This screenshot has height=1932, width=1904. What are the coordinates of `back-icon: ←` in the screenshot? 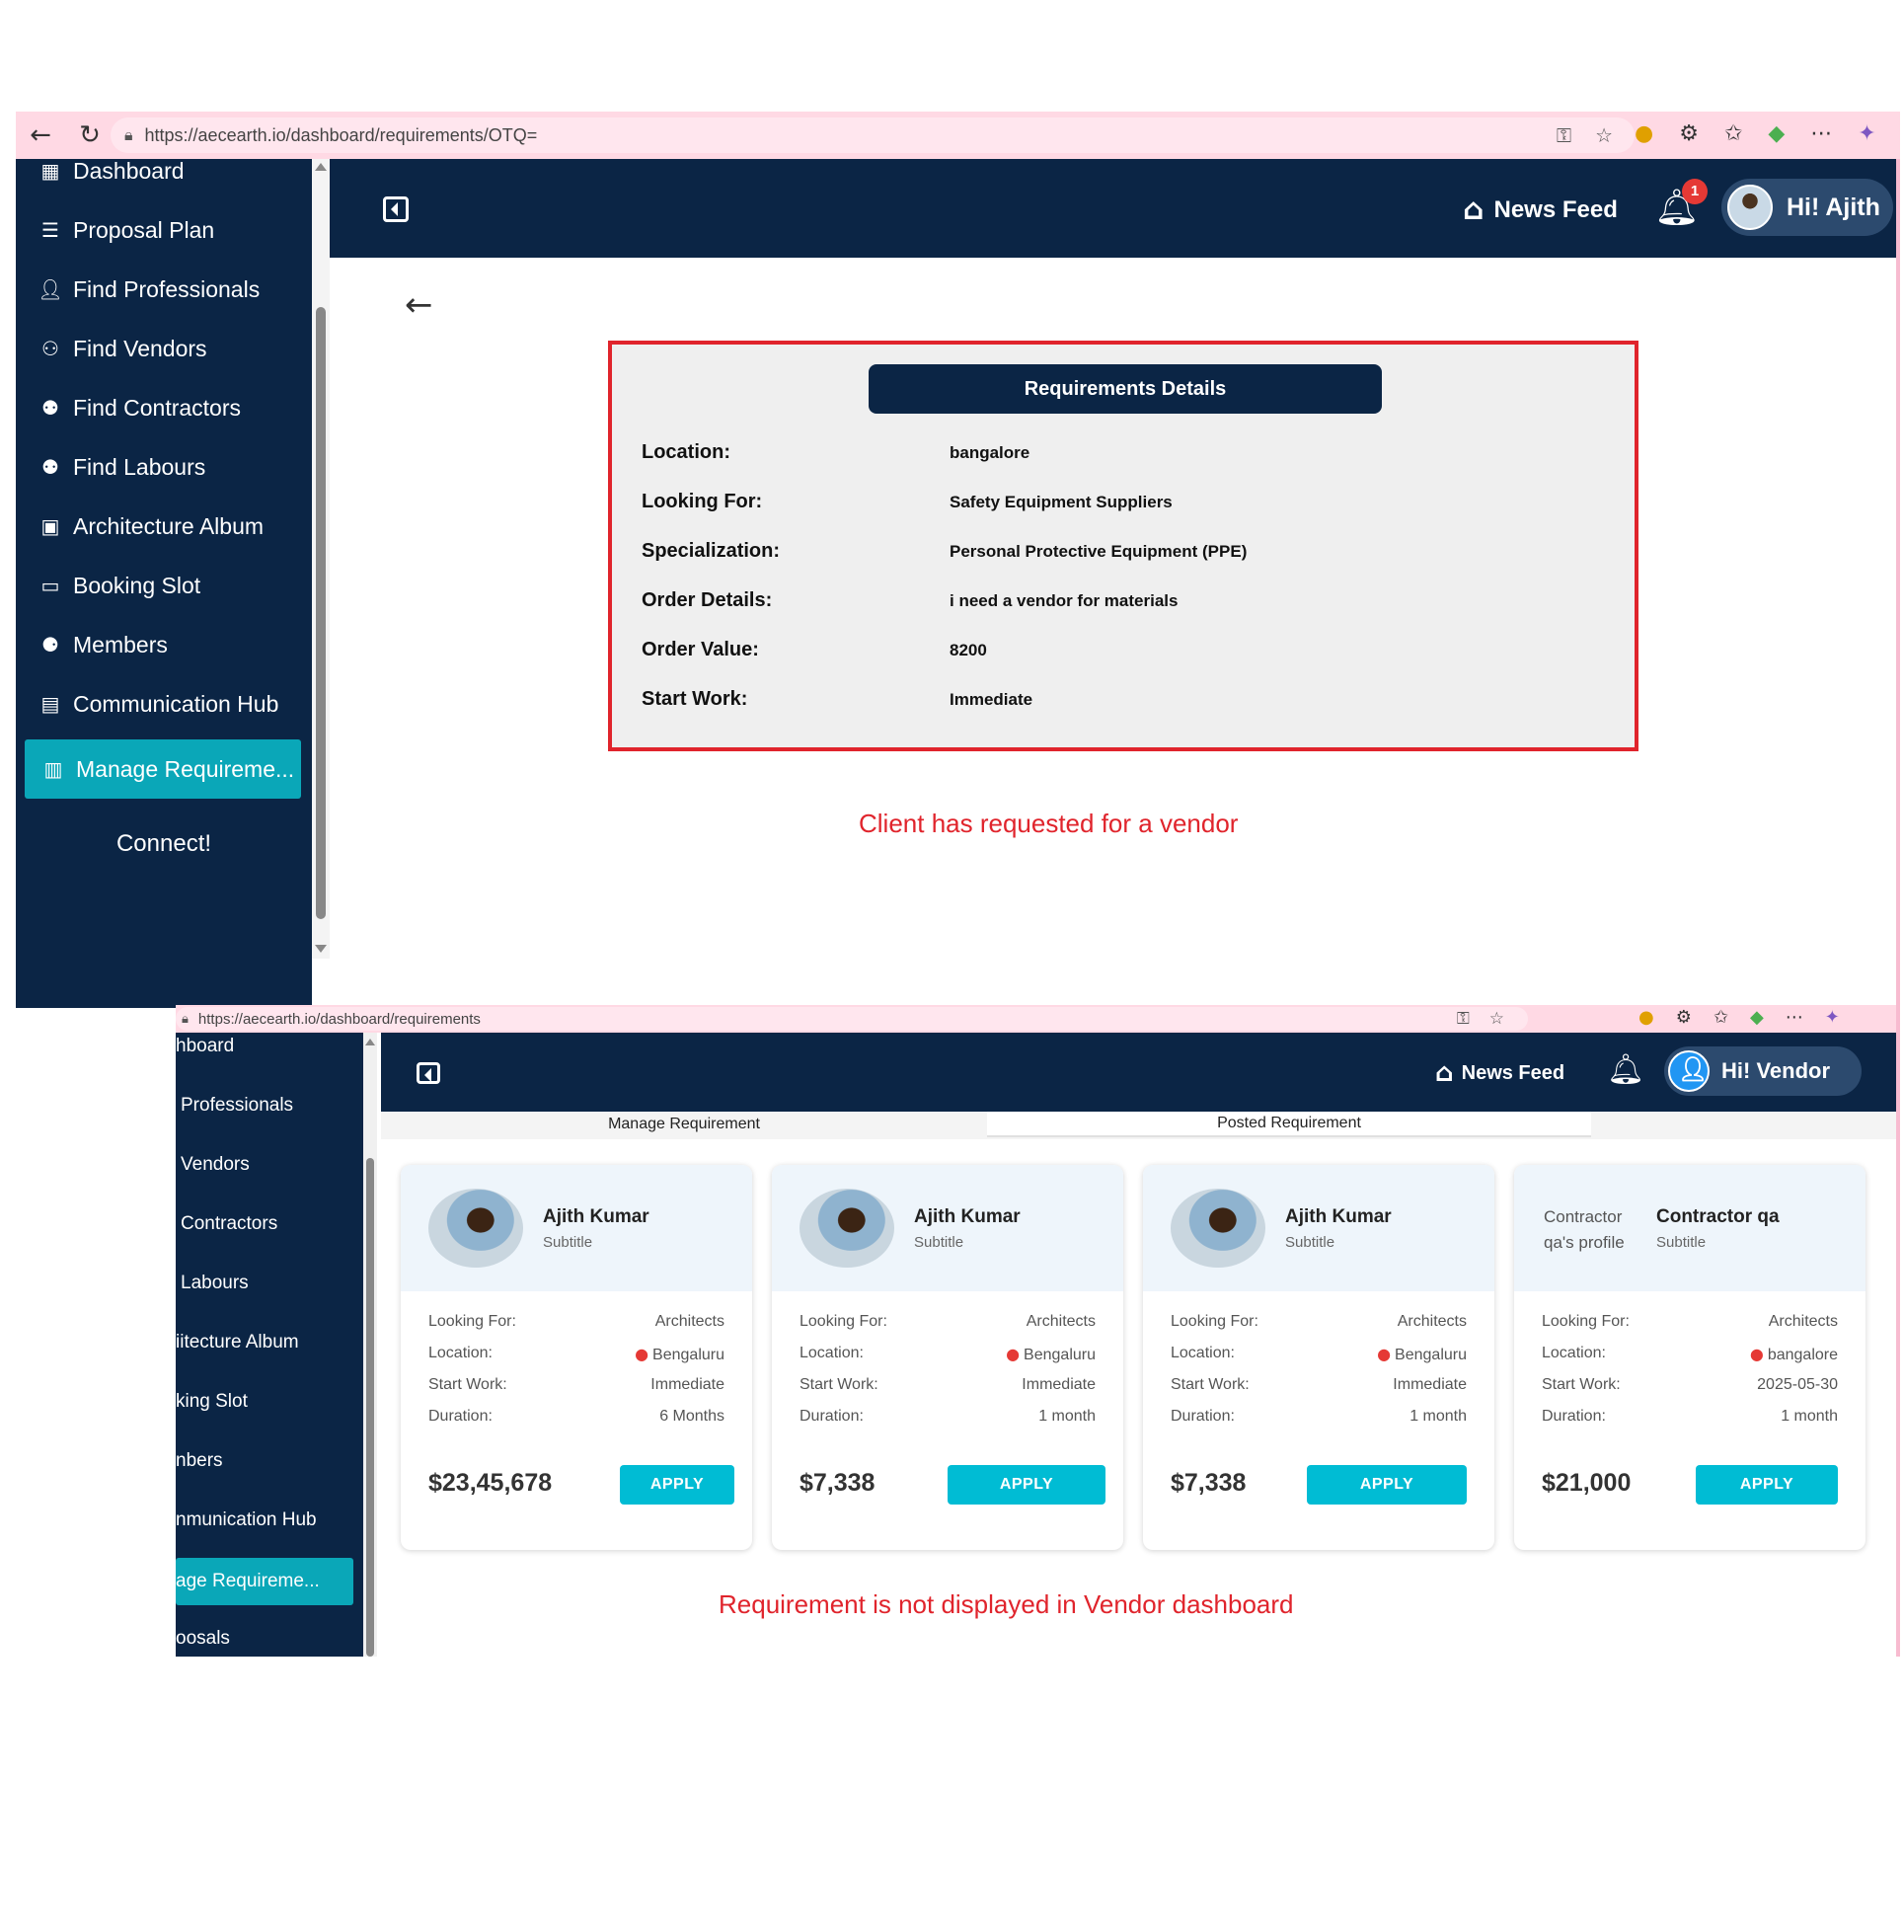 It's located at (40, 135).